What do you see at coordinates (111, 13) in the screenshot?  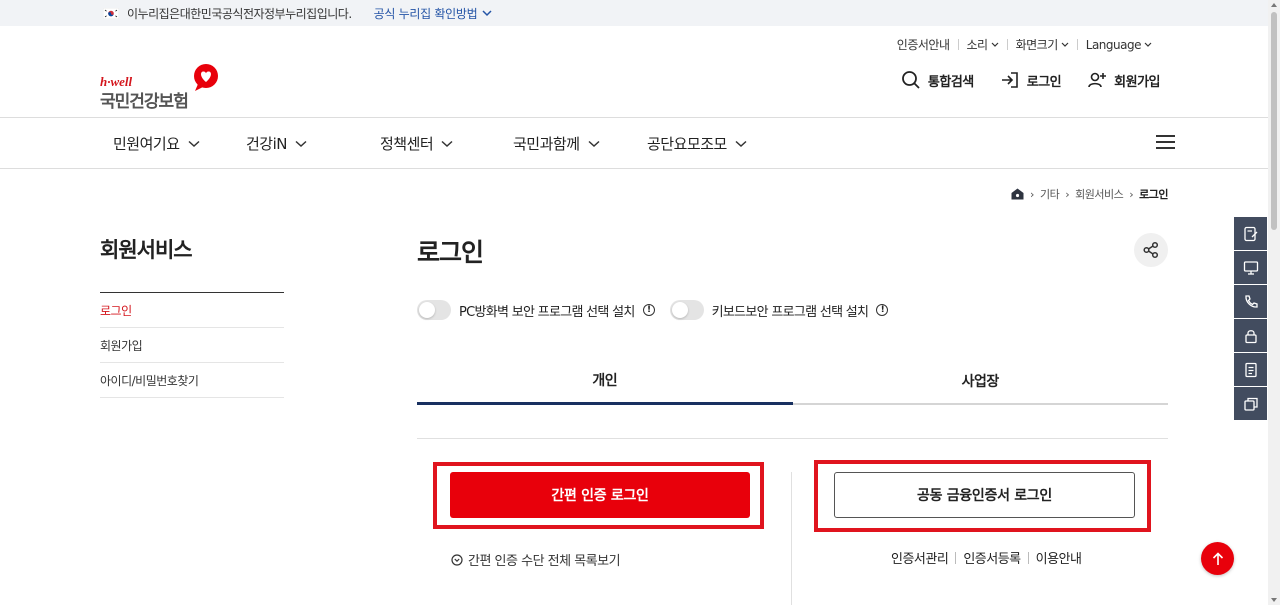 I see `korea-flag-icon` at bounding box center [111, 13].